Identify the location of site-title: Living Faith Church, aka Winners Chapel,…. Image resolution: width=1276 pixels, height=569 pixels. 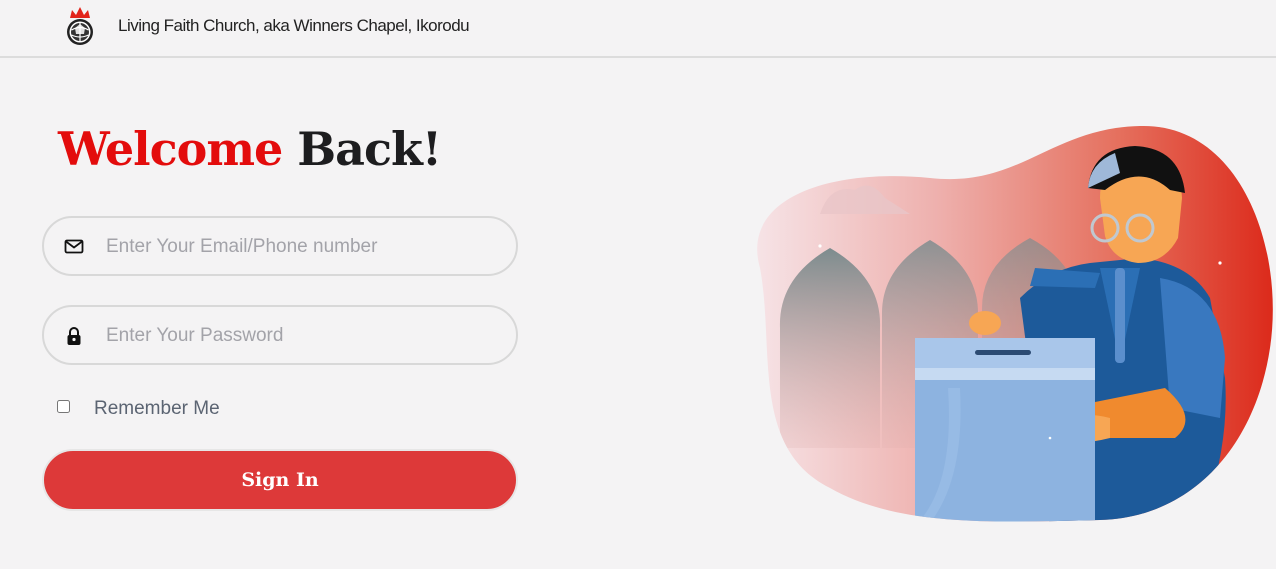
(294, 26).